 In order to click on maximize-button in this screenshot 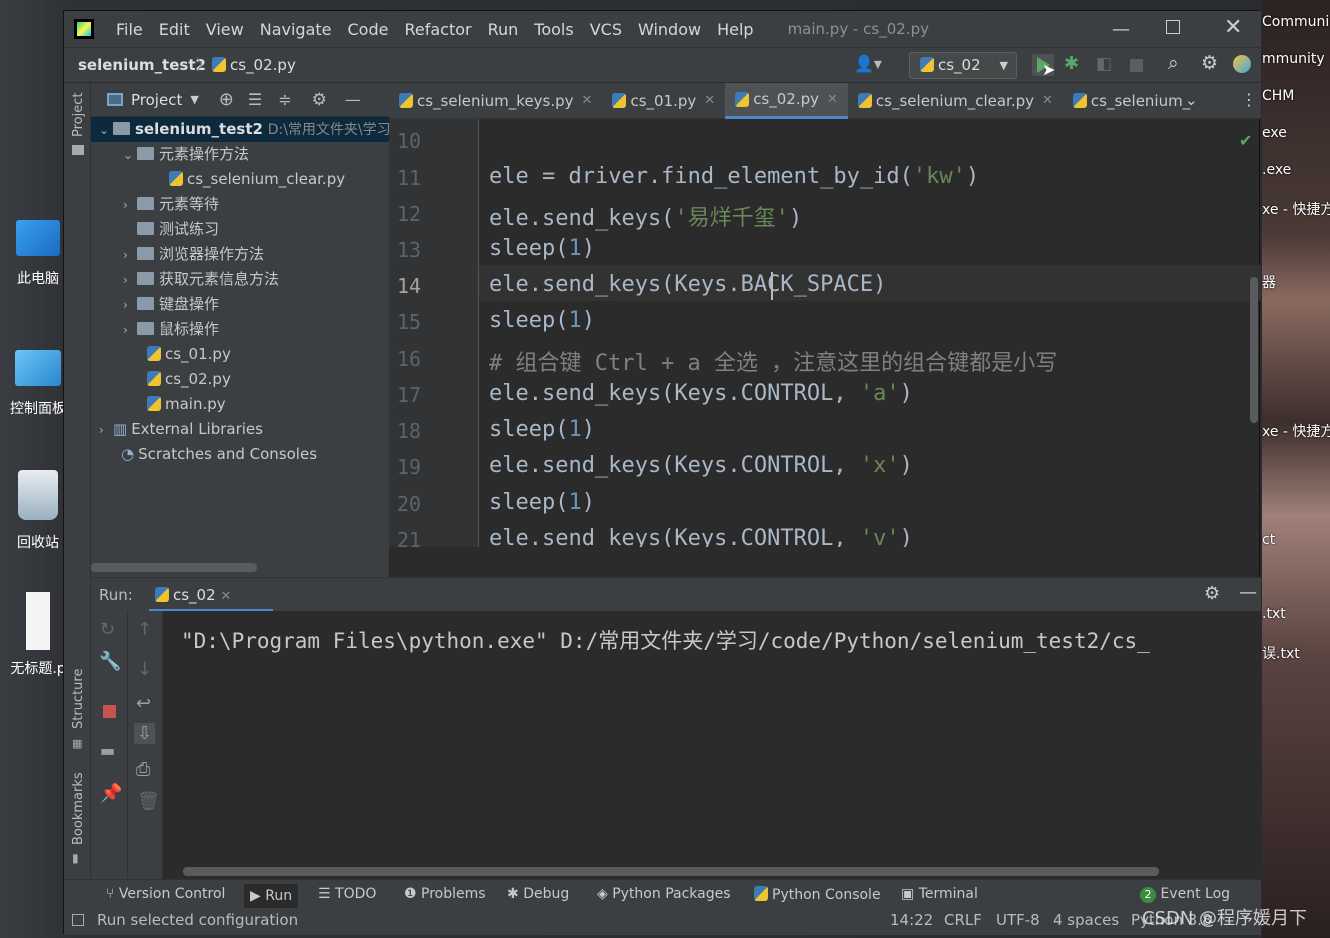, I will do `click(1173, 27)`.